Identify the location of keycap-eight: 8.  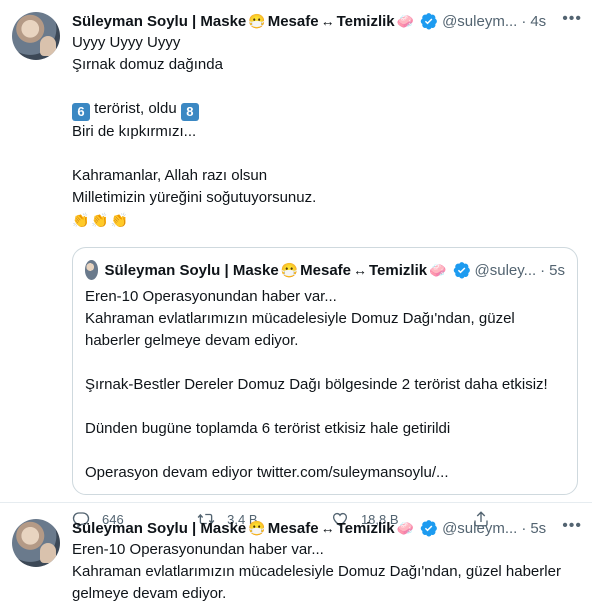
(189, 112).